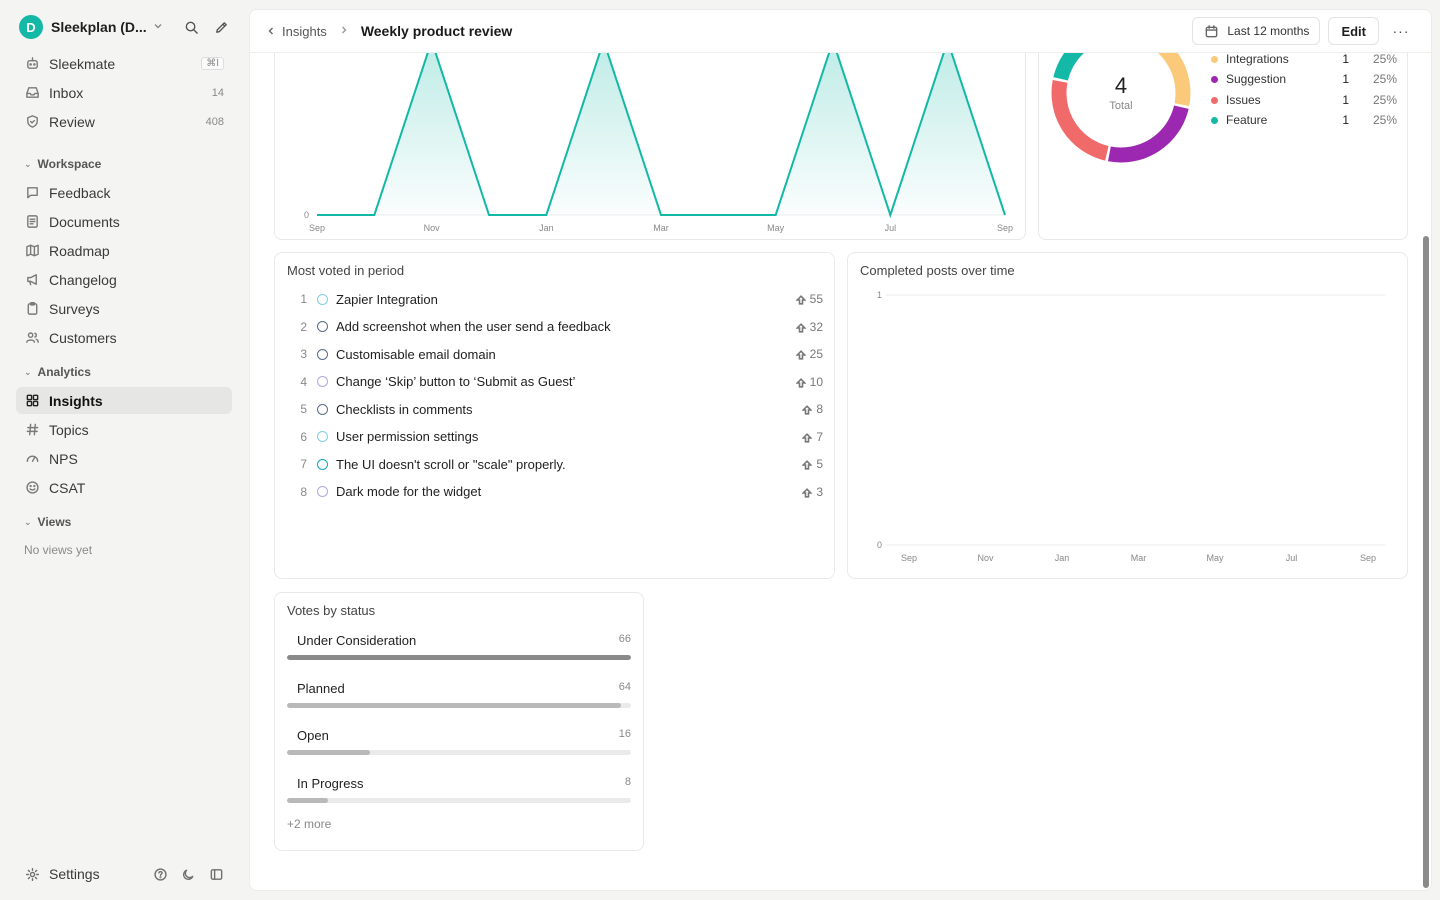 The height and width of the screenshot is (900, 1440). What do you see at coordinates (303, 354) in the screenshot?
I see `rank-number: 3` at bounding box center [303, 354].